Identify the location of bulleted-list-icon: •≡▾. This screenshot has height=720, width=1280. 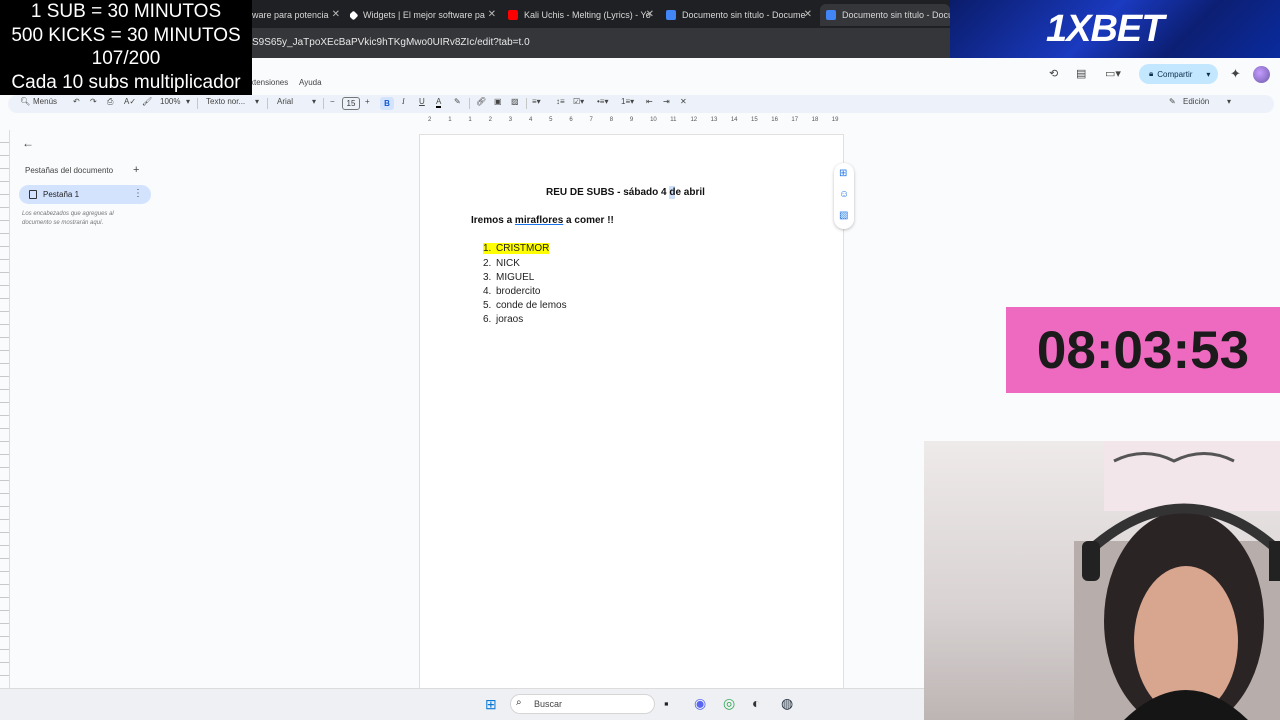
(602, 101).